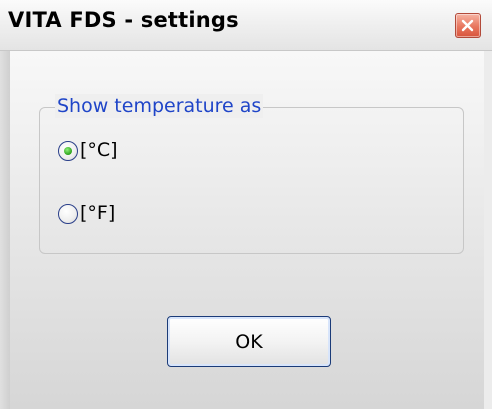 The height and width of the screenshot is (409, 492). What do you see at coordinates (249, 341) in the screenshot?
I see `ok-button: OK` at bounding box center [249, 341].